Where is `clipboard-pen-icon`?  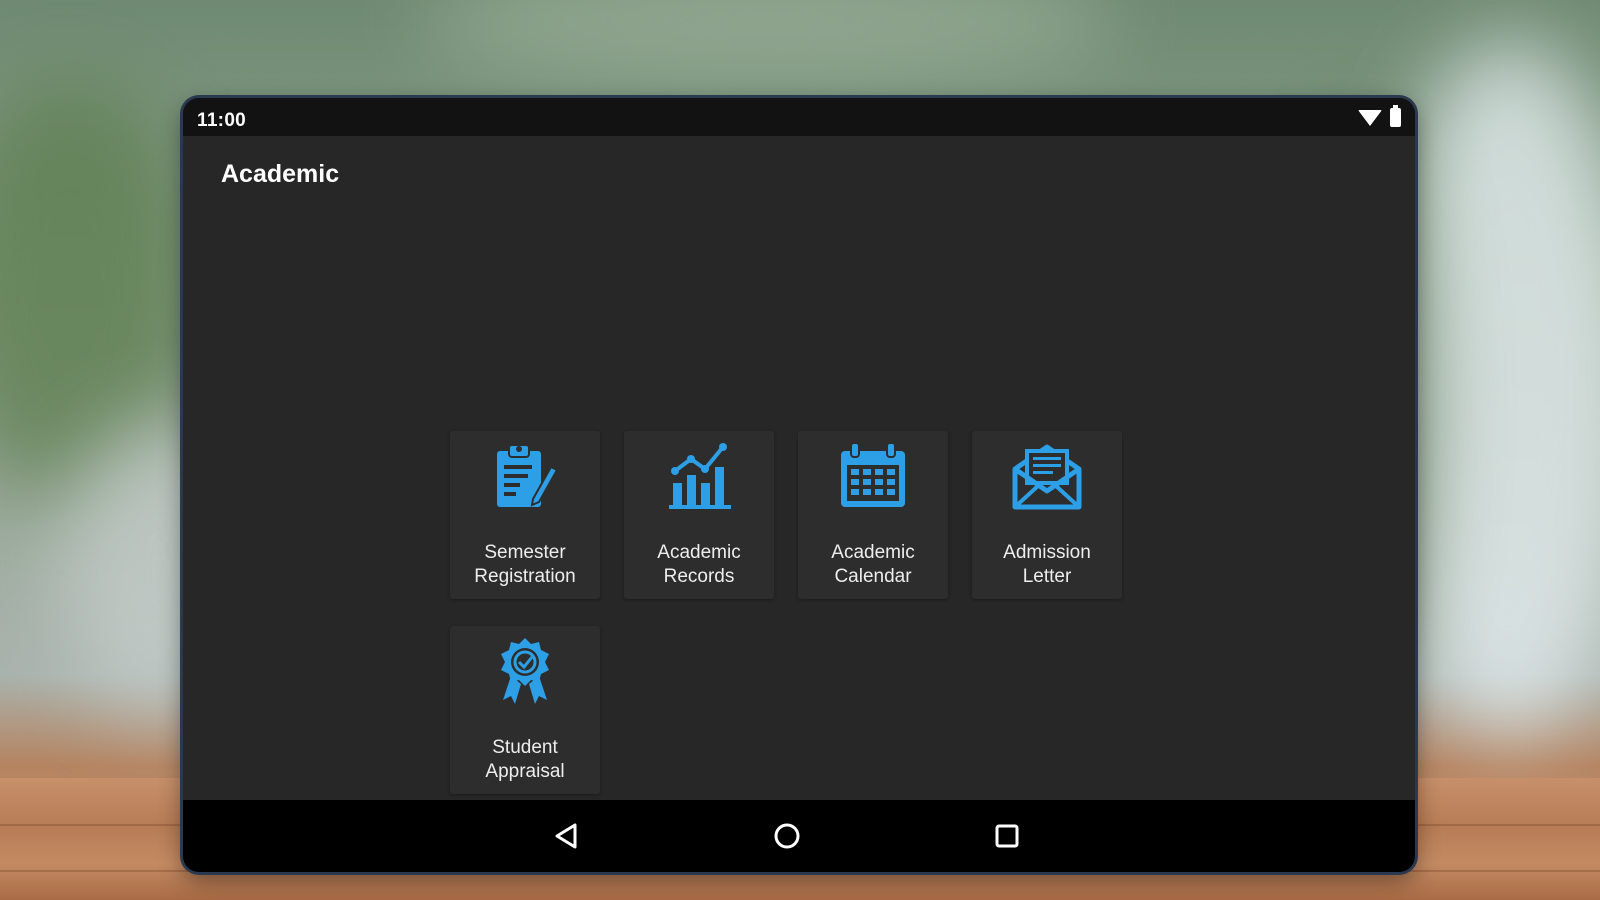
clipboard-pen-icon is located at coordinates (528, 475).